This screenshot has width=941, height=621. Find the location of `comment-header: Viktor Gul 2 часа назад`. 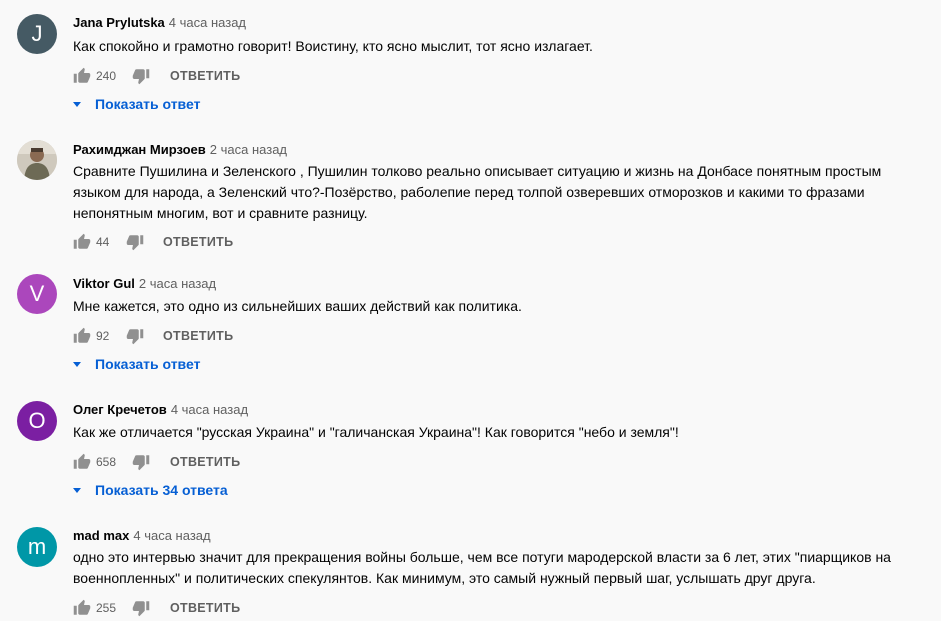

comment-header: Viktor Gul 2 часа назад is located at coordinates (144, 284).